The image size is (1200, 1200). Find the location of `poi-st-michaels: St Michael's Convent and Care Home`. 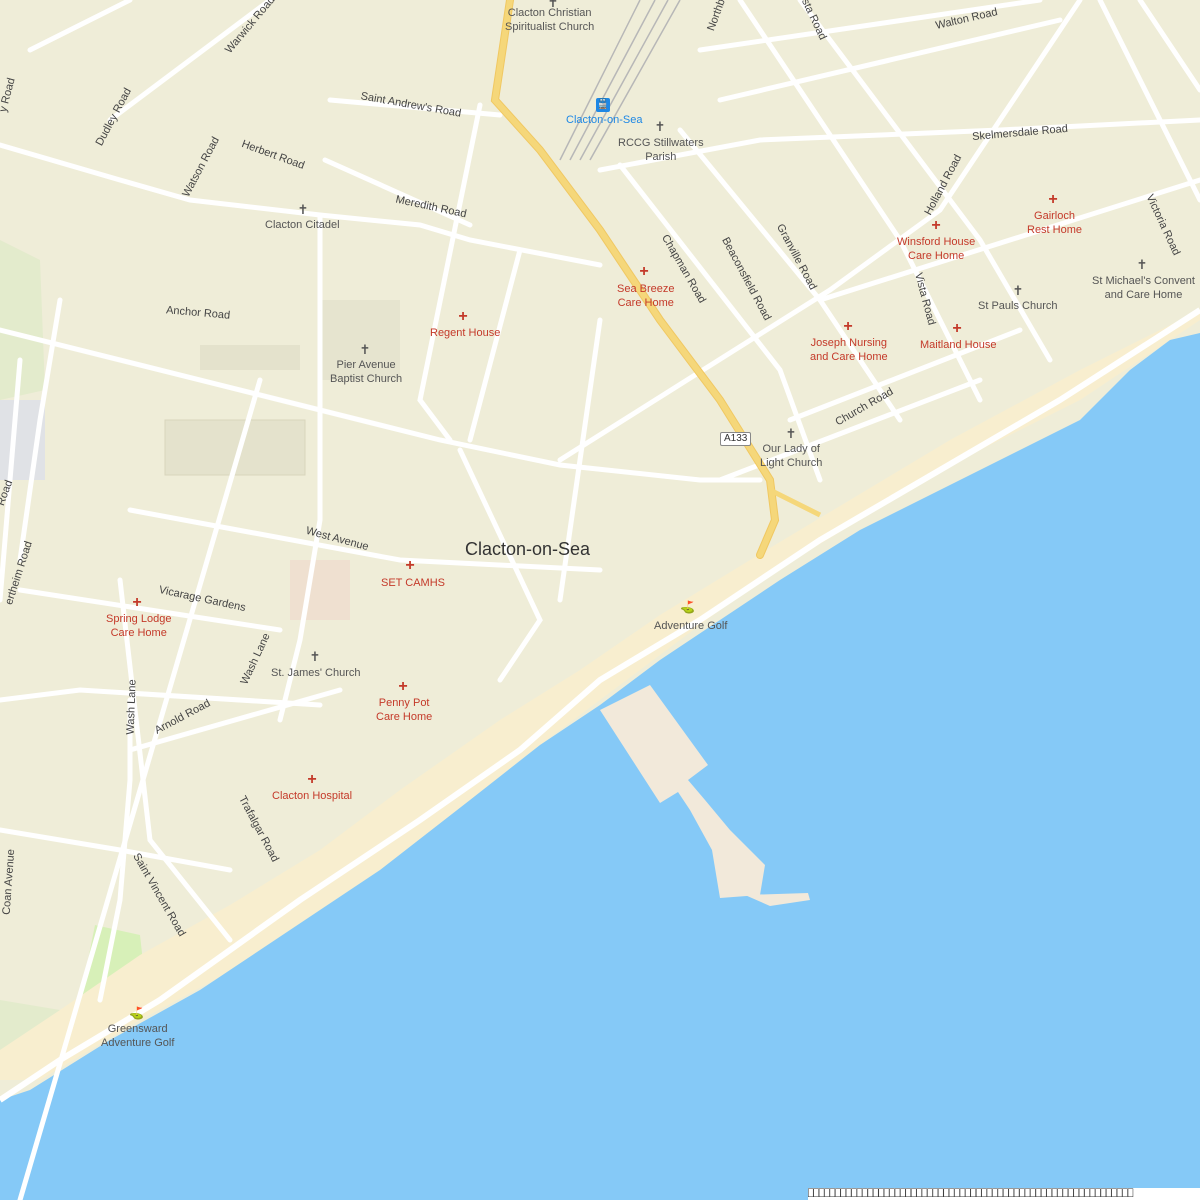

poi-st-michaels: St Michael's Convent and Care Home is located at coordinates (1143, 288).